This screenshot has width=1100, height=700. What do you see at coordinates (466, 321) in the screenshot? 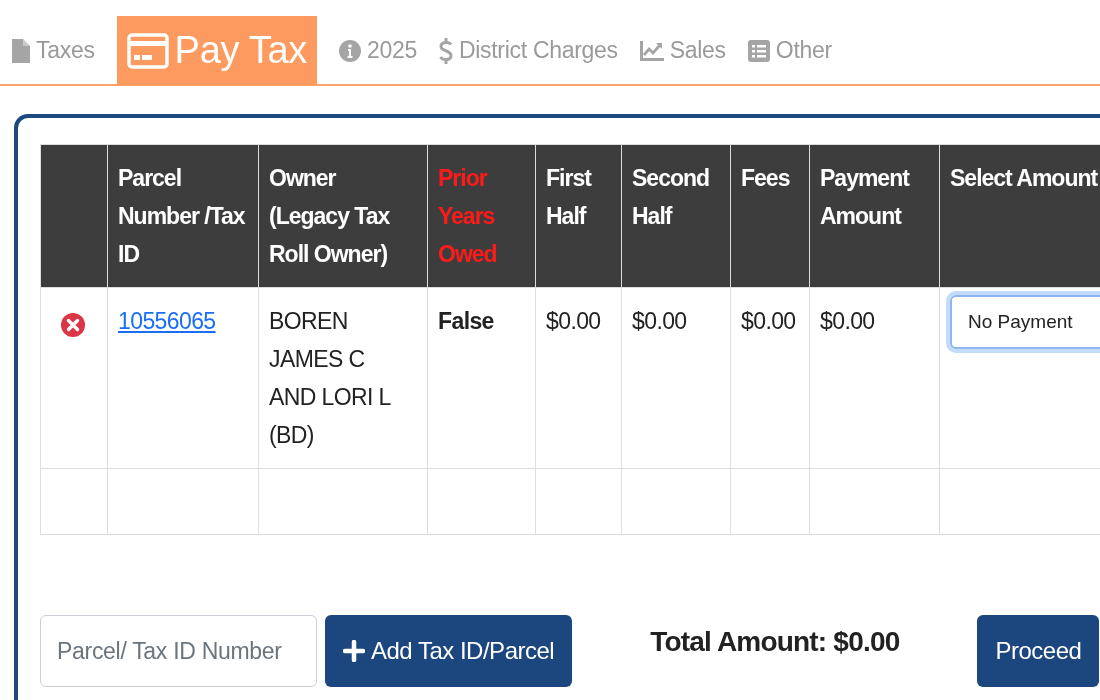
I see `prior-years-value: False` at bounding box center [466, 321].